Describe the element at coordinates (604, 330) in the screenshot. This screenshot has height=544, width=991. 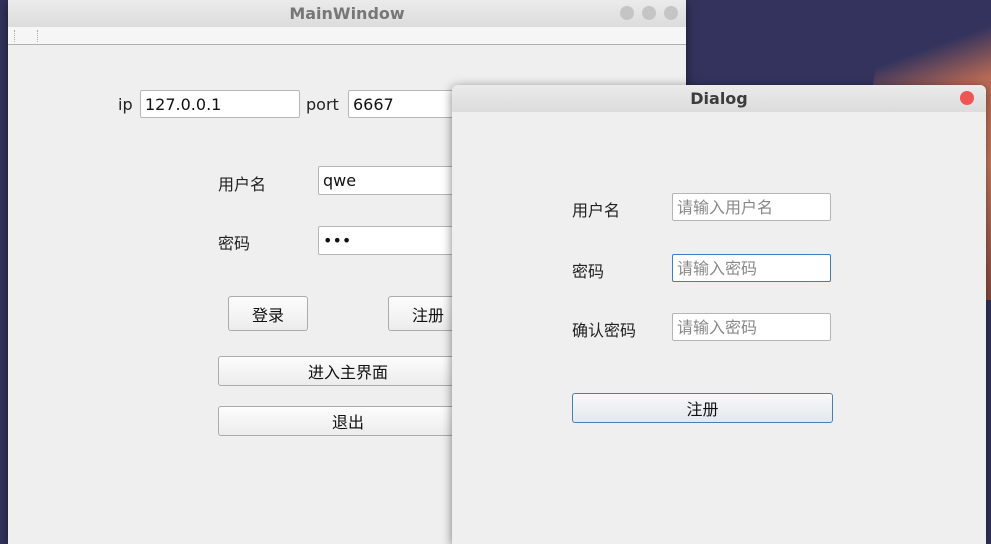
I see `dialog-confirm-label: 确认密码` at that location.